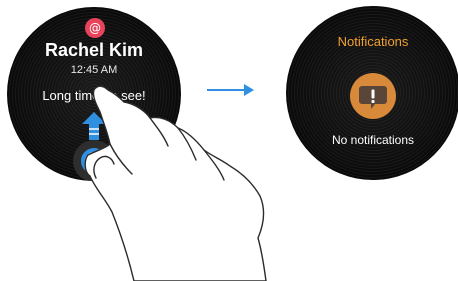  Describe the element at coordinates (373, 140) in the screenshot. I see `empty-state-text: No notifications` at that location.